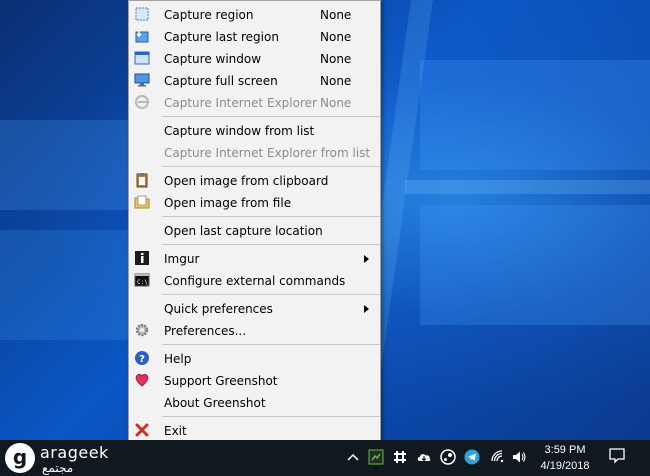  What do you see at coordinates (254, 430) in the screenshot?
I see `menu-item-exit: Exit` at bounding box center [254, 430].